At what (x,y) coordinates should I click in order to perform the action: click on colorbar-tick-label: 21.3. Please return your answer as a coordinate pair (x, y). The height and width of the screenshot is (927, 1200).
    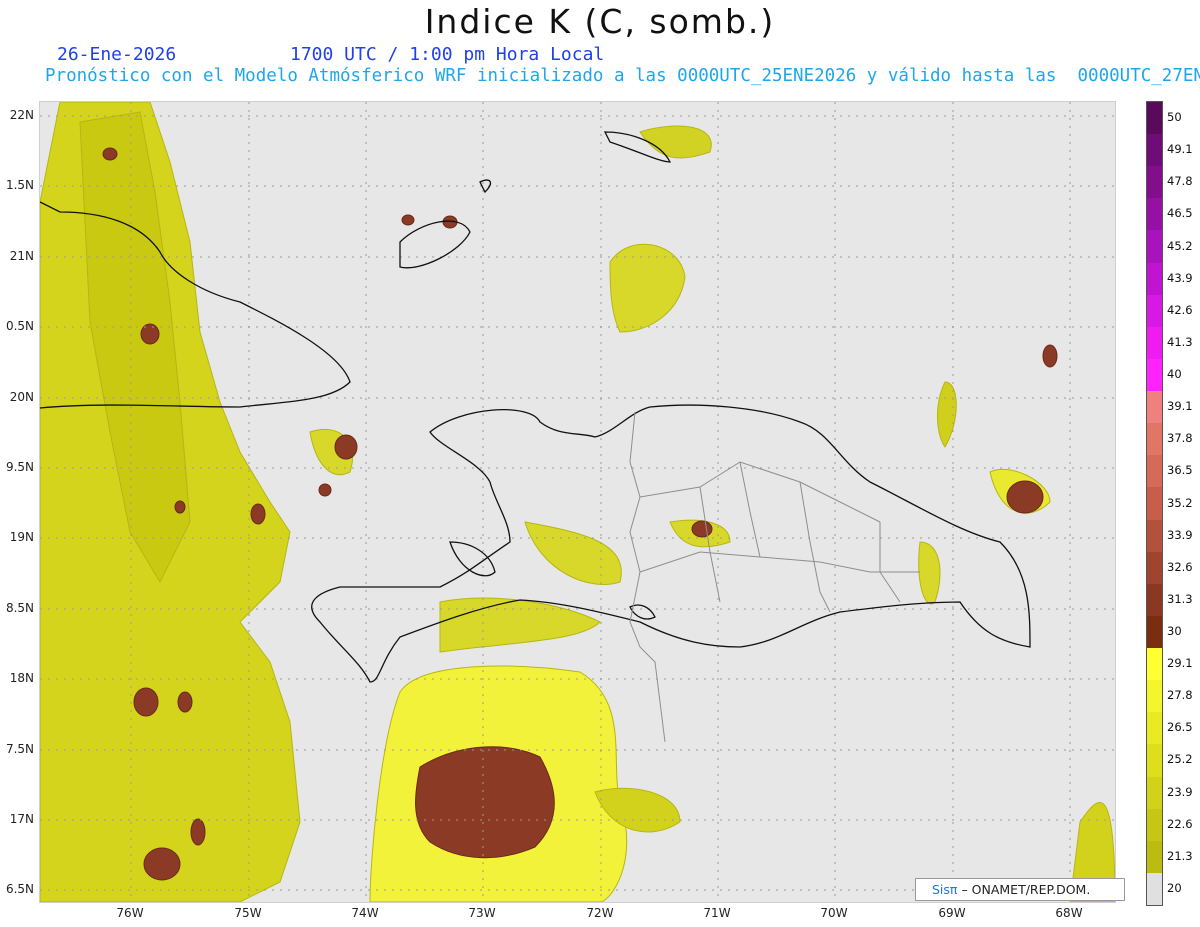
    Looking at the image, I should click on (1180, 855).